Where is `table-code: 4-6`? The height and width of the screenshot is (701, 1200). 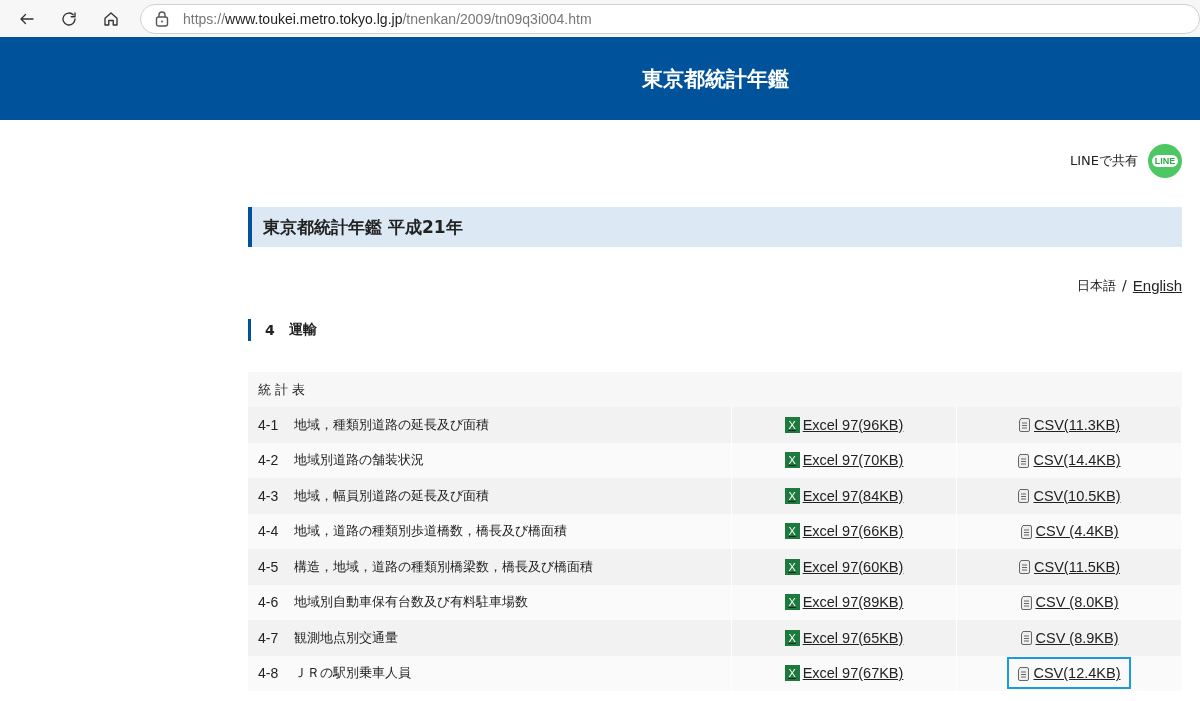
table-code: 4-6 is located at coordinates (268, 602).